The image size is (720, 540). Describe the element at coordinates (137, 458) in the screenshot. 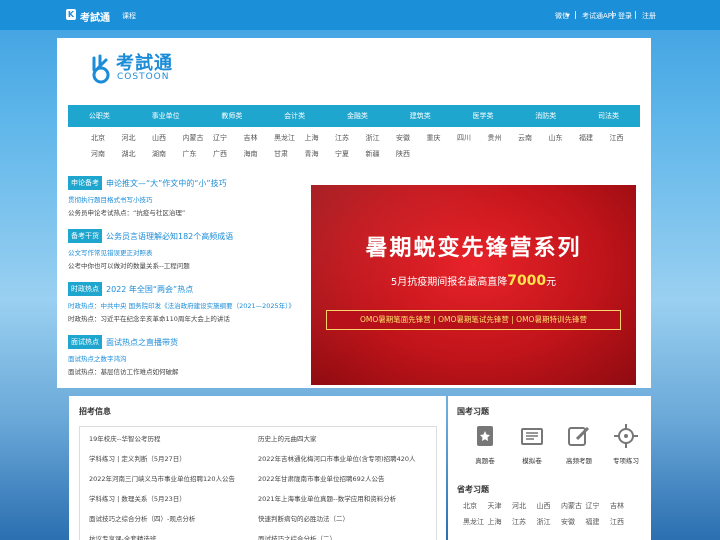

I see `recruit-item-left: 学科练习 | 定义判断（5月27日）` at that location.